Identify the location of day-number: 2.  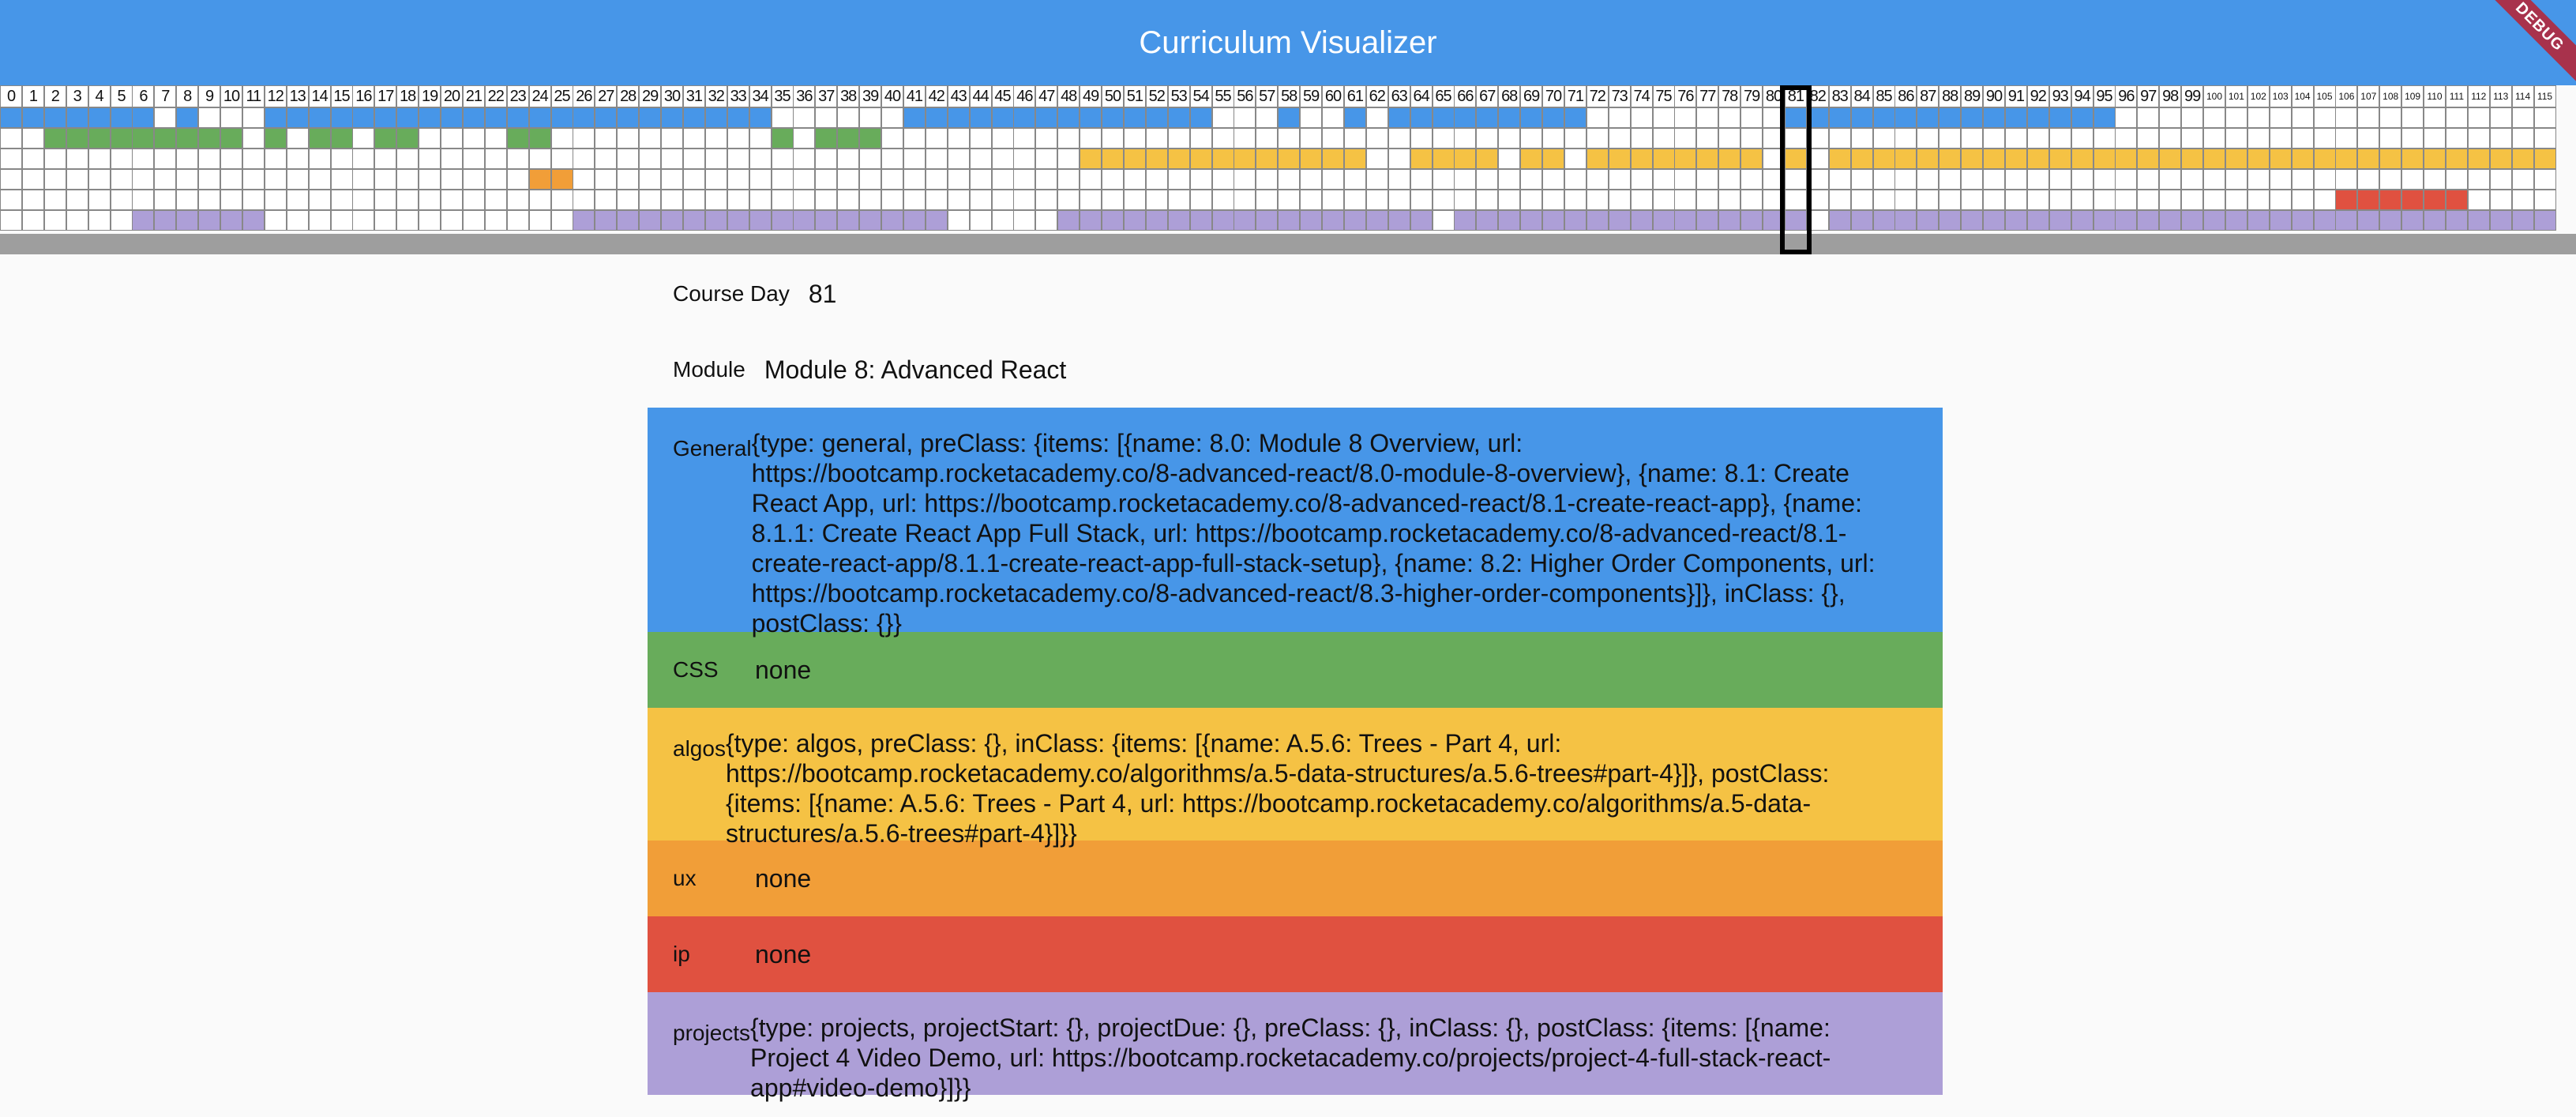
(54, 96).